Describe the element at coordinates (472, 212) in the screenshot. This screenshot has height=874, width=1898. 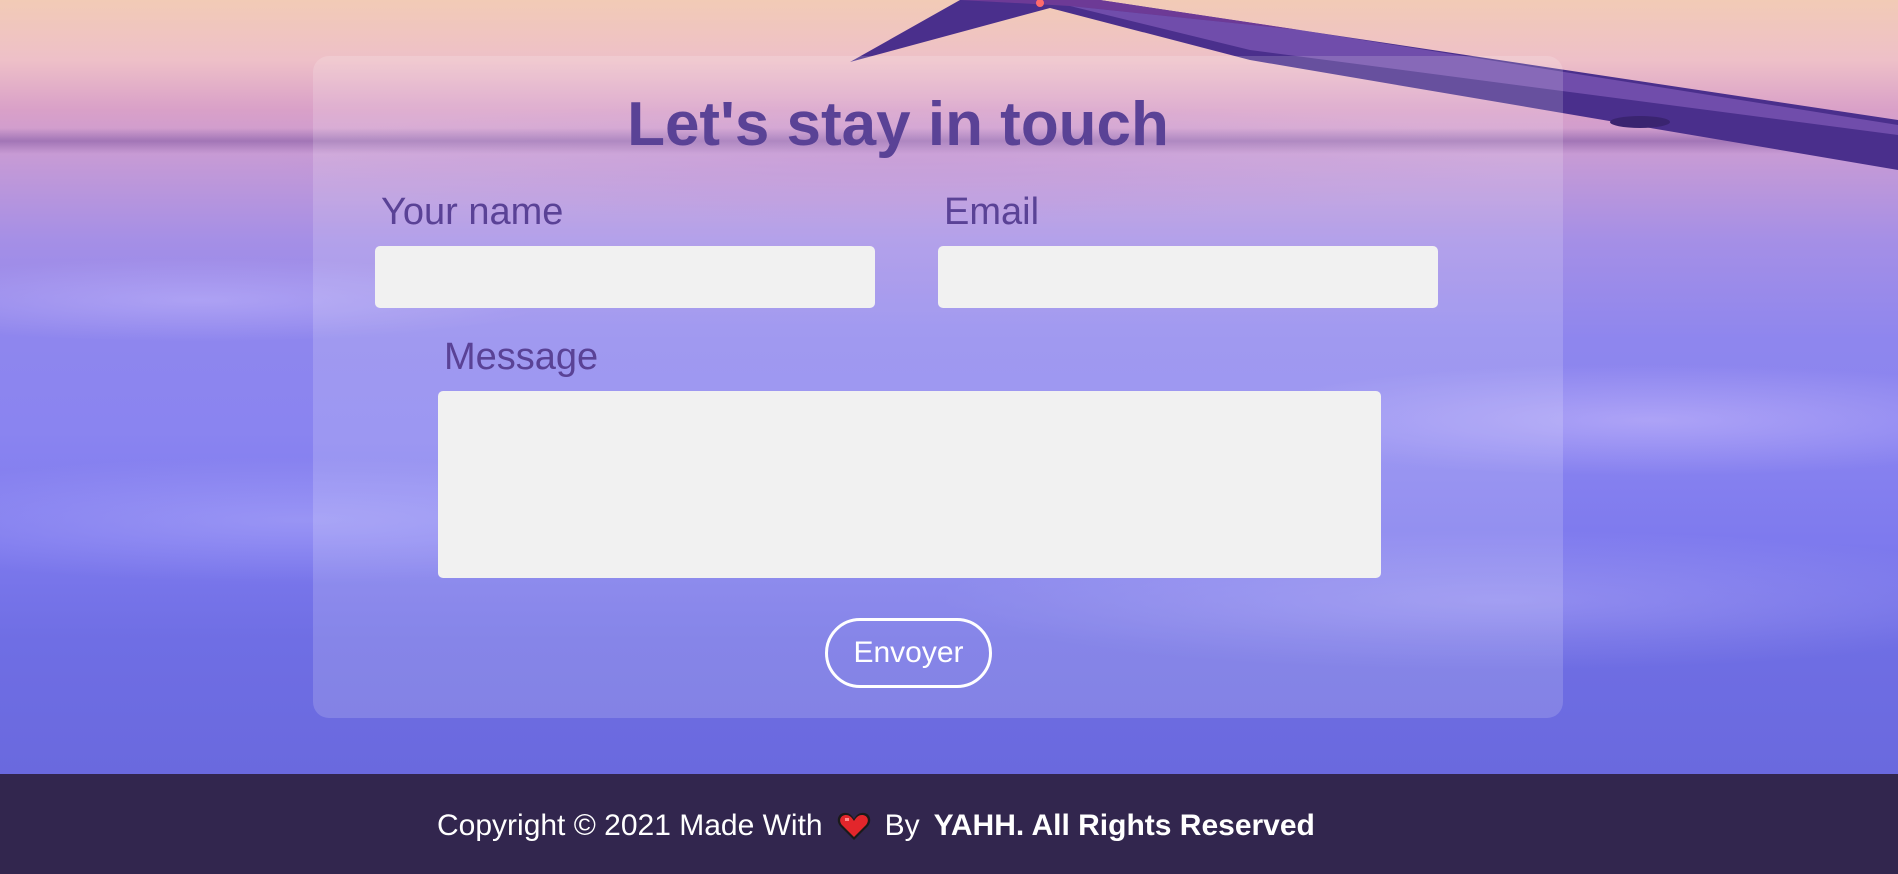
I see `name-label: Your name` at that location.